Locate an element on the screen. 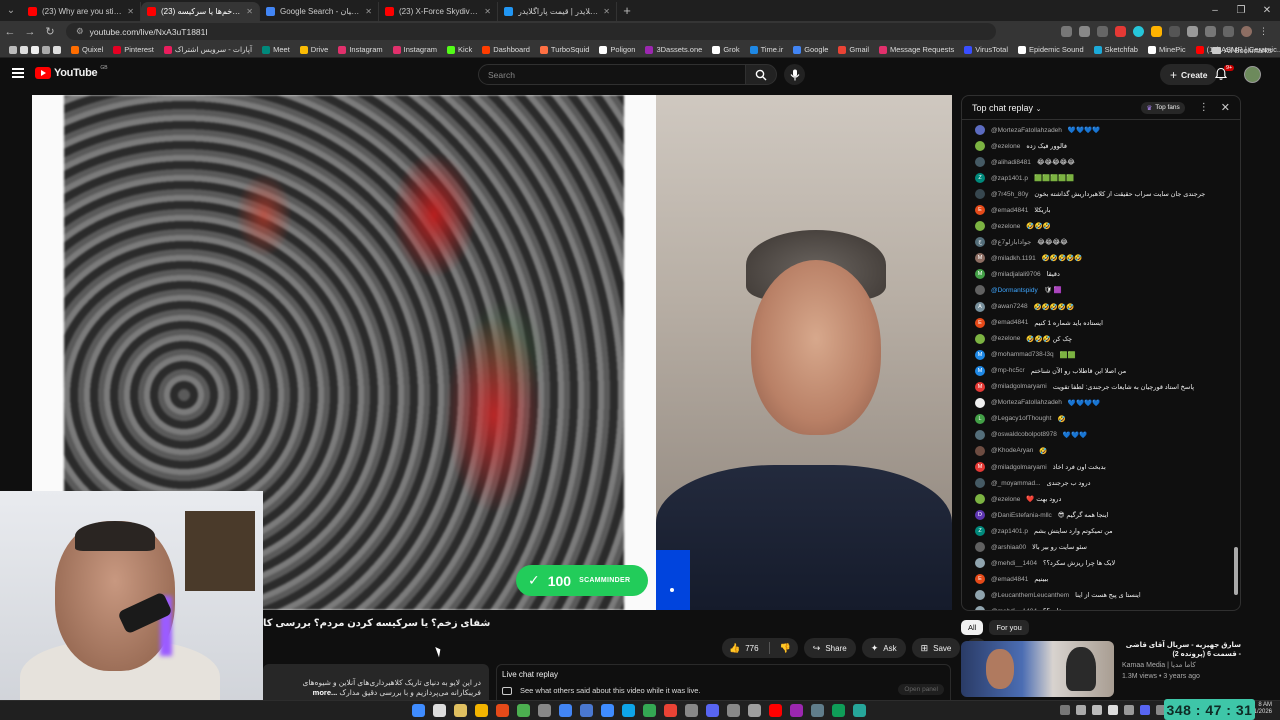 The height and width of the screenshot is (720, 1280). chat-message: @ezelone 🤣🤣🤣 is located at coordinates (1096, 226).